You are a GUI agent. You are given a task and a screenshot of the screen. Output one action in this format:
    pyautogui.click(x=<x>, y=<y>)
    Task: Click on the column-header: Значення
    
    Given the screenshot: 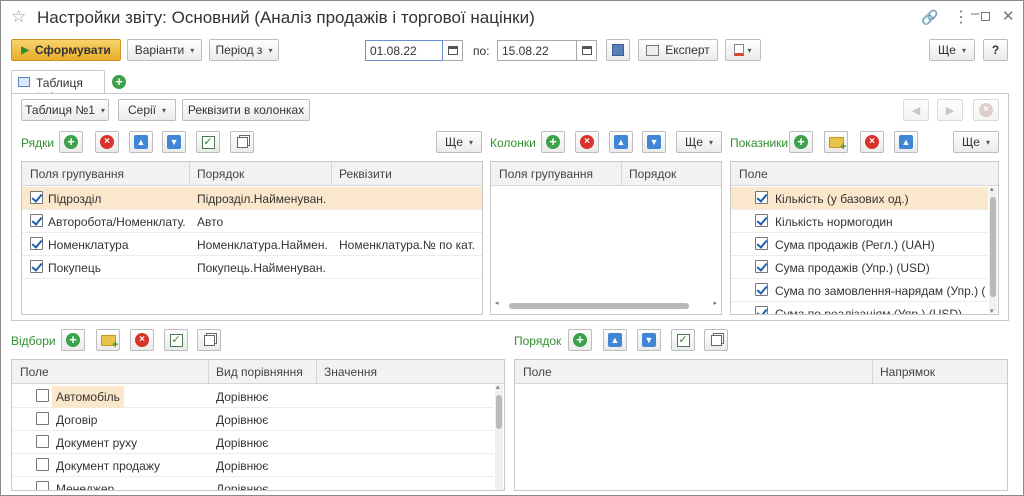 What is the action you would take?
    pyautogui.click(x=350, y=372)
    